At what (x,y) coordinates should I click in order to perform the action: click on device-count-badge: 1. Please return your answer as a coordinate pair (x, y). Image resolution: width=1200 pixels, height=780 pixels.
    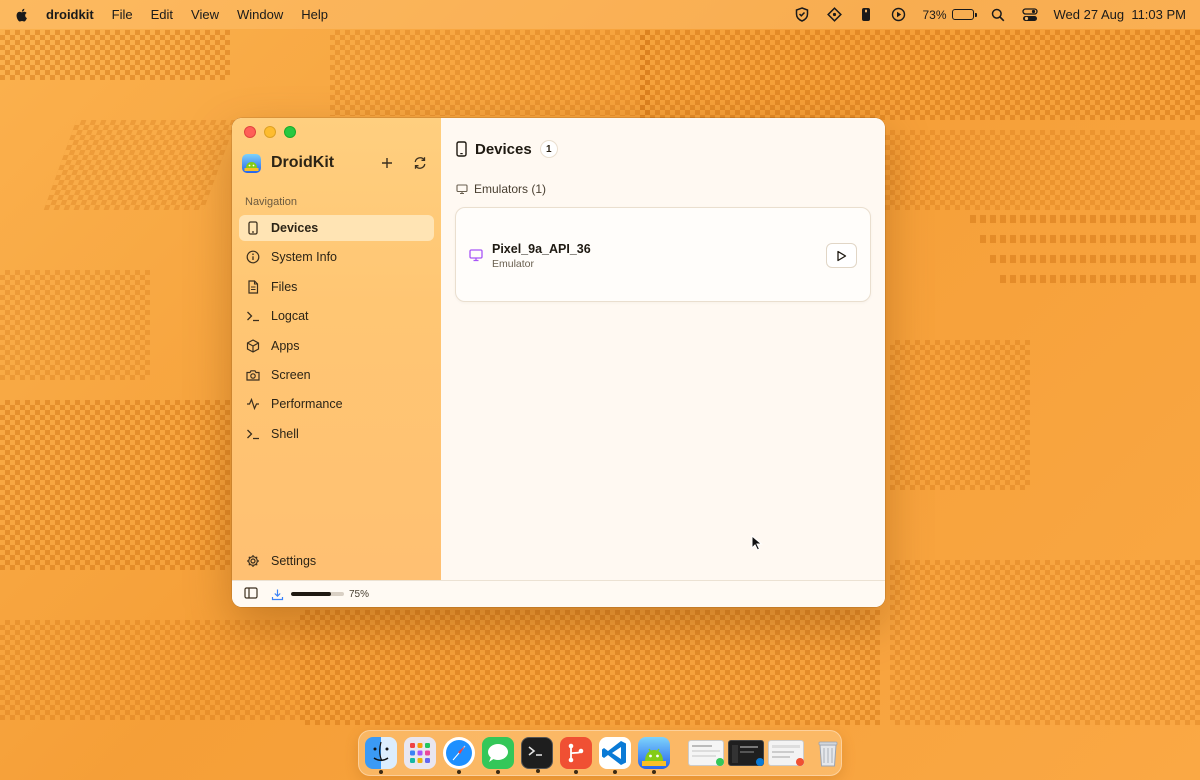
    Looking at the image, I should click on (548, 149).